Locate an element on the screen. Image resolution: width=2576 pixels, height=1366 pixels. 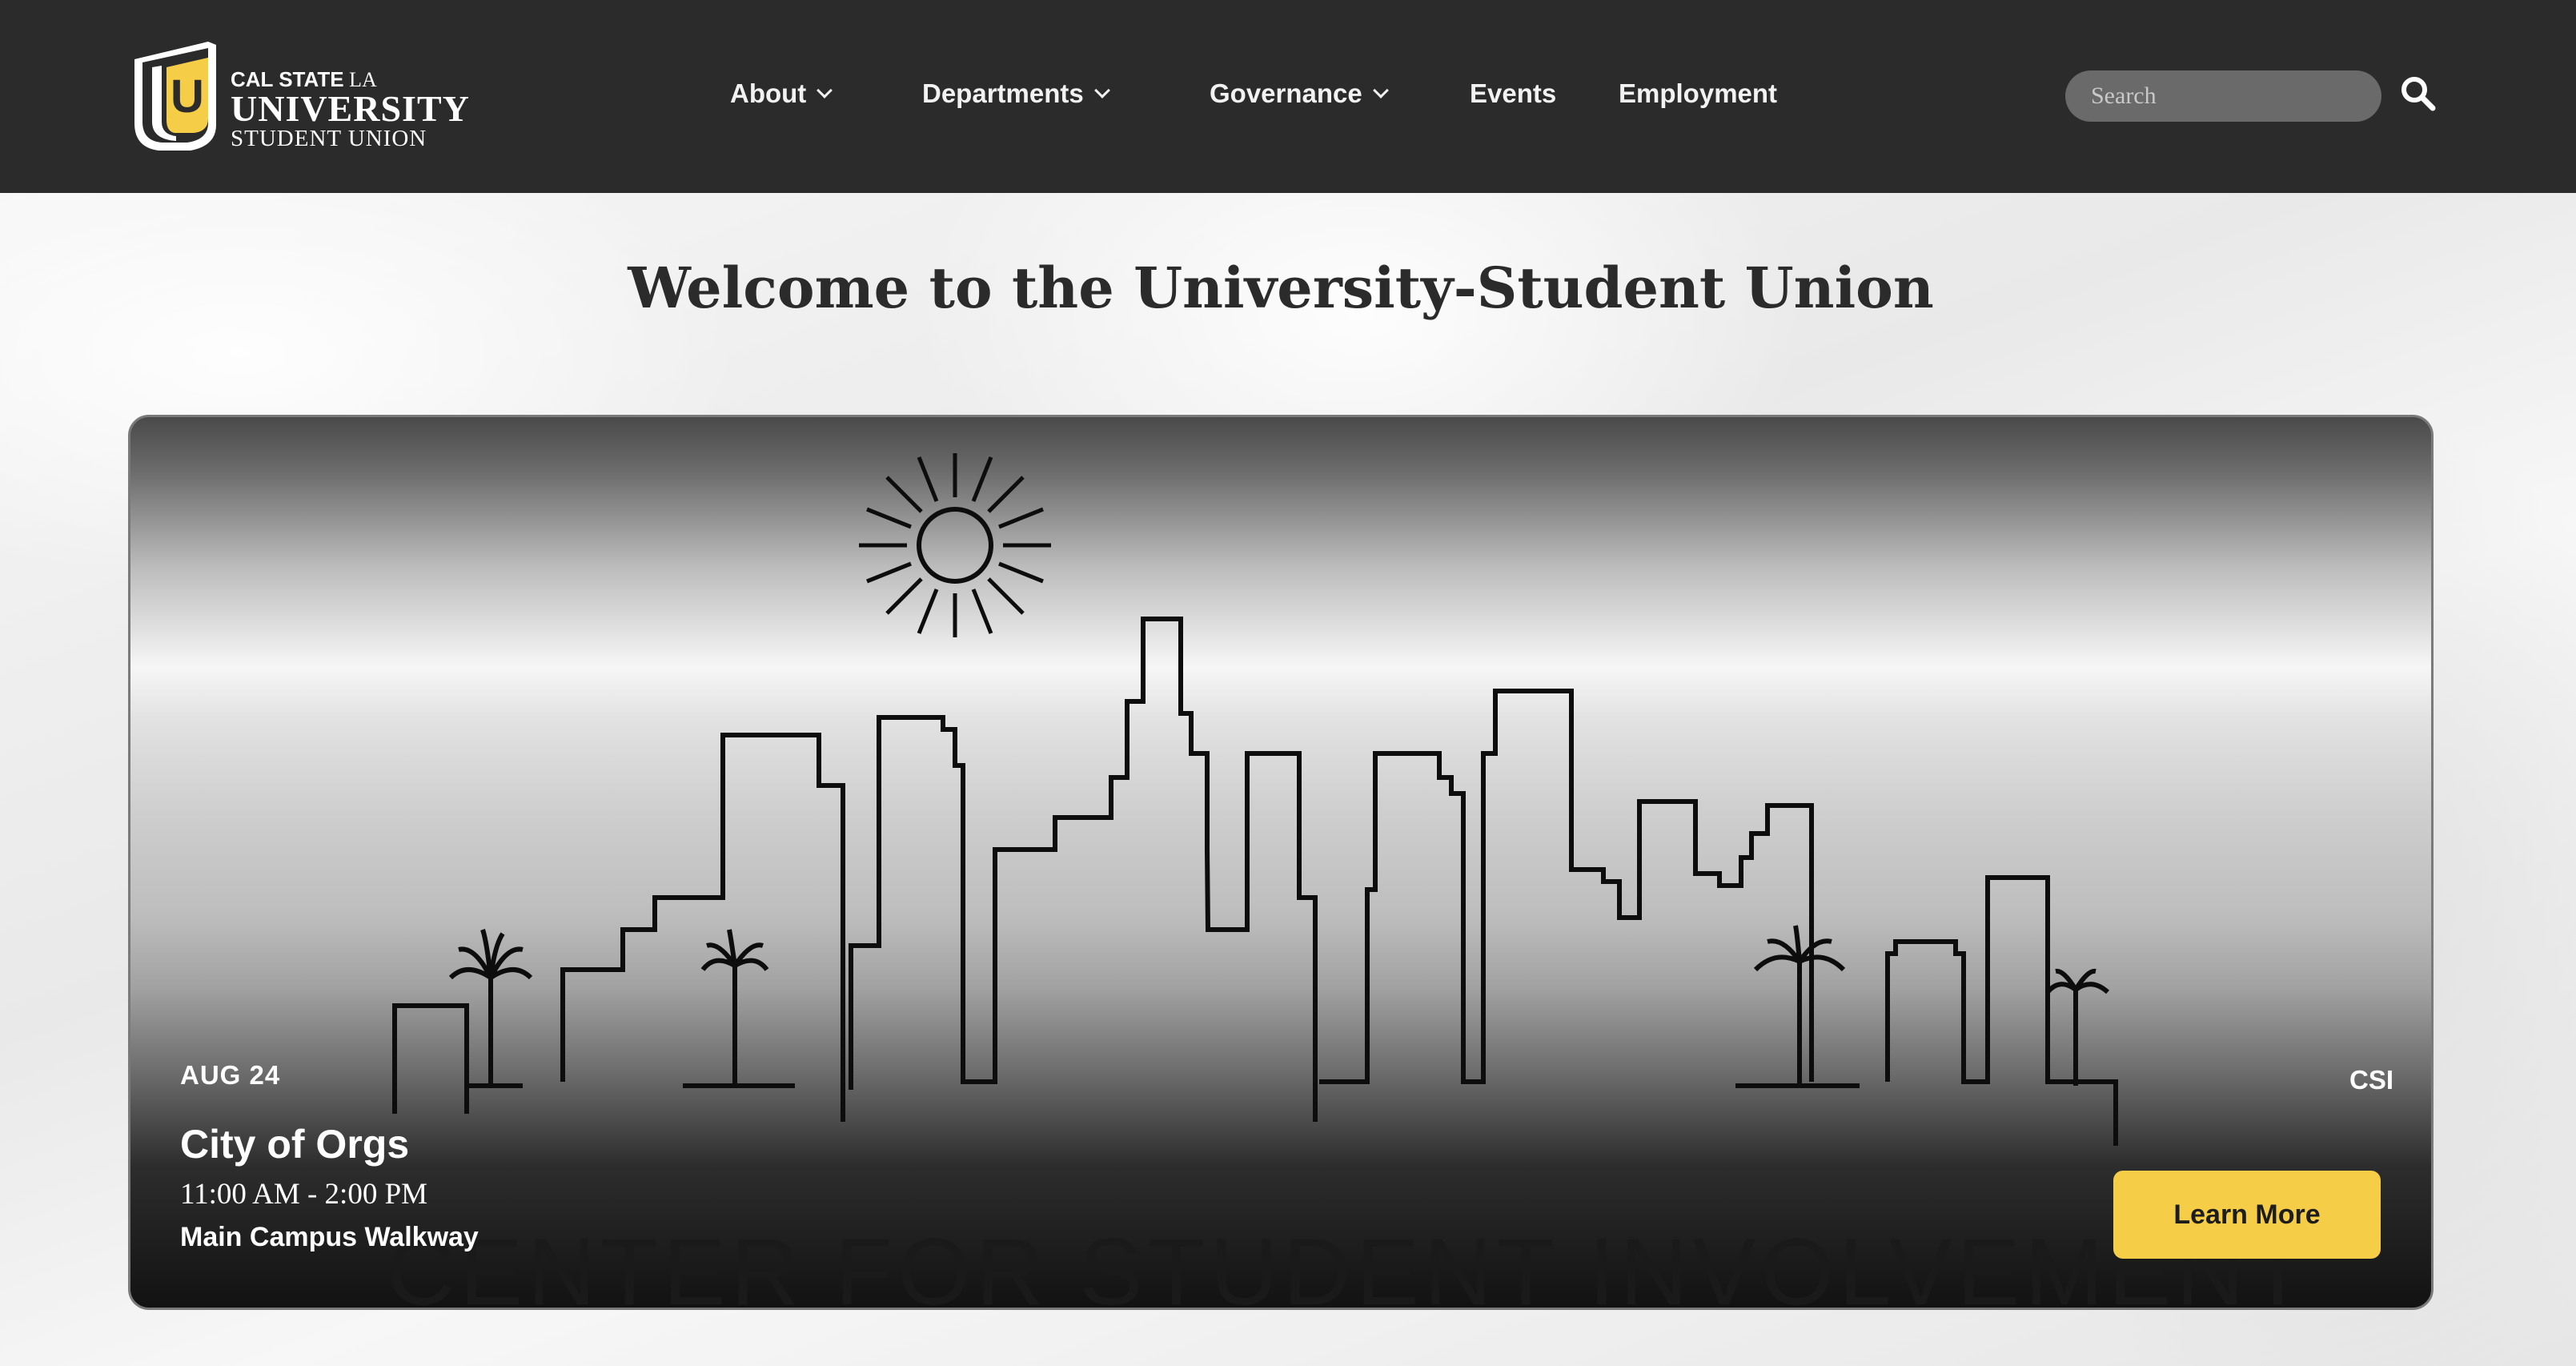
usu-shield-icon: U is located at coordinates (175, 96).